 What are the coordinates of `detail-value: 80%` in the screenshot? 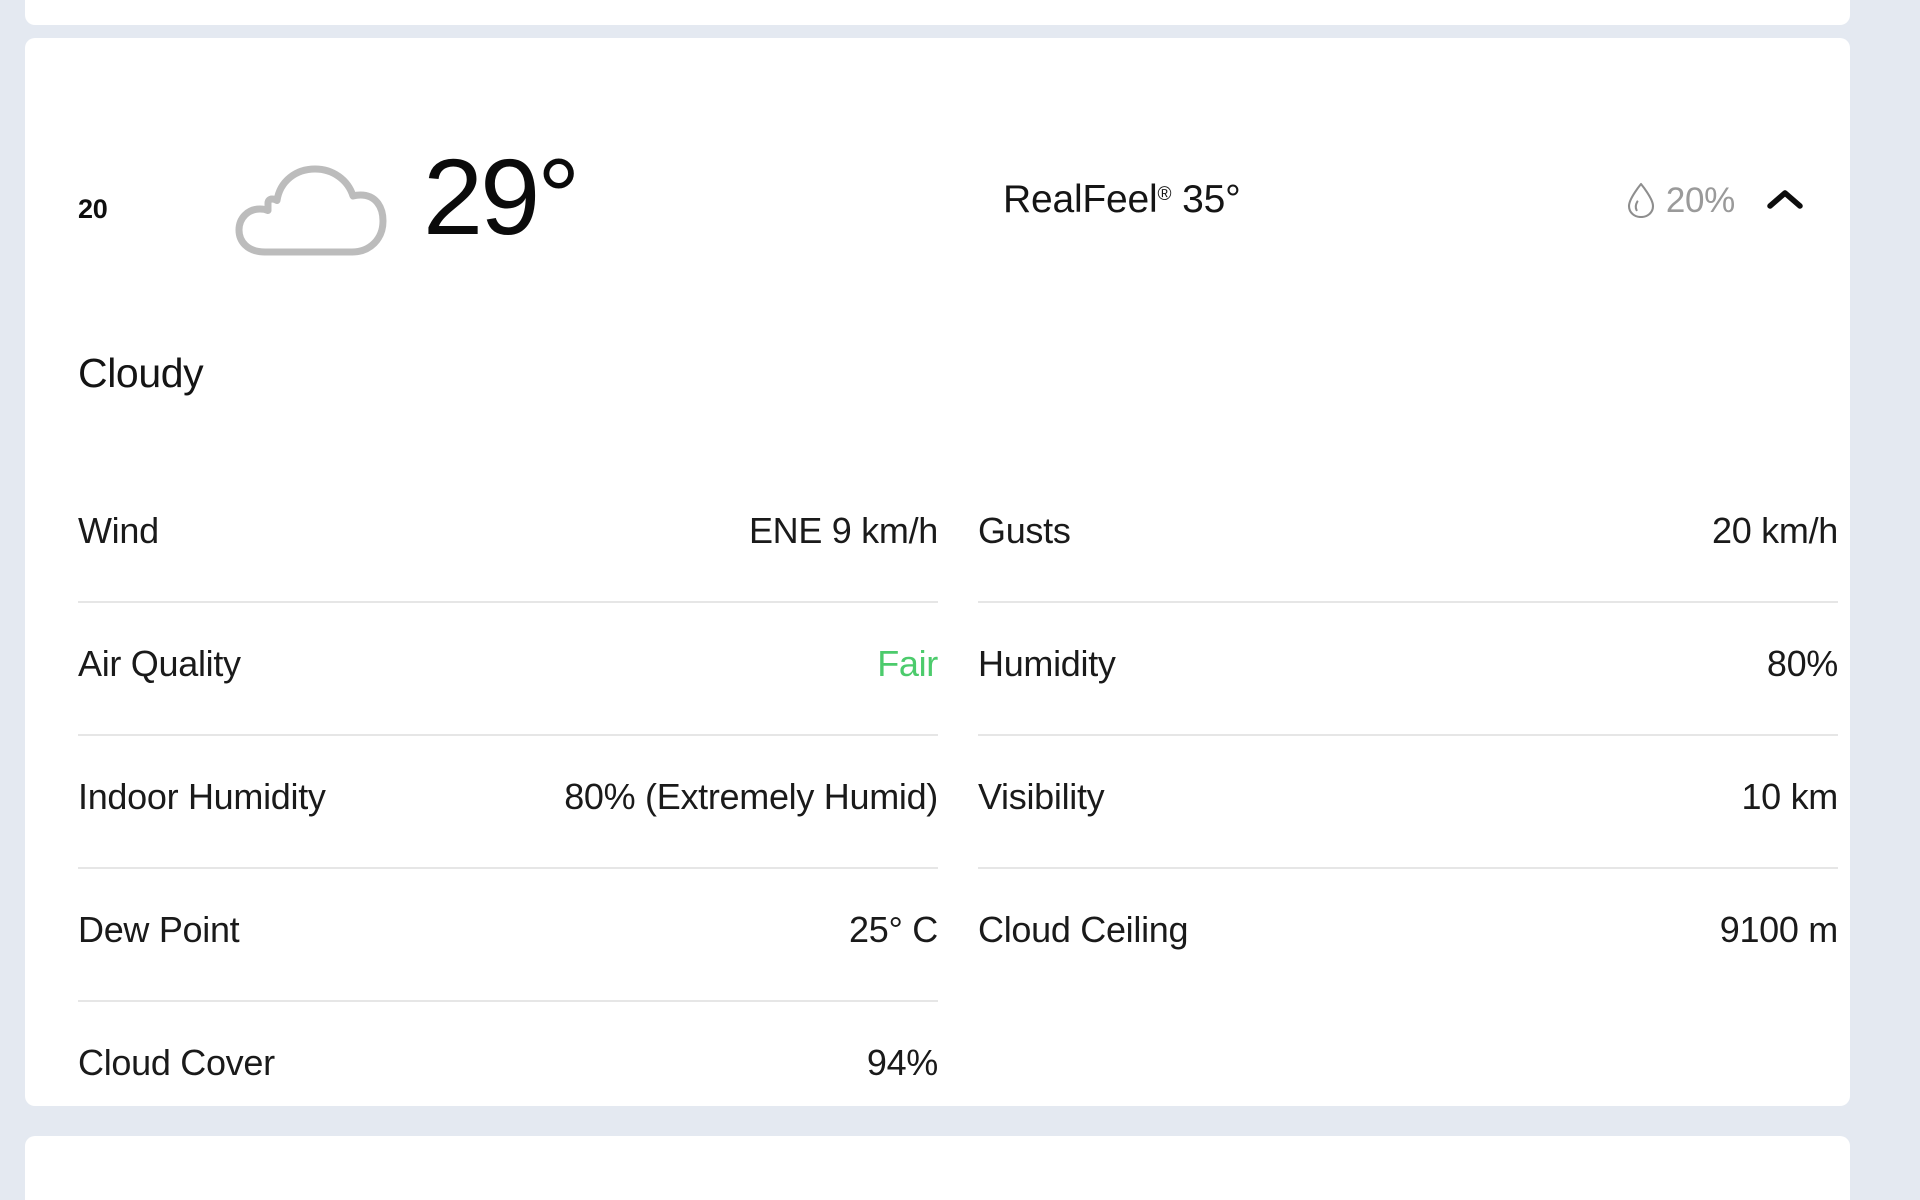 It's located at (1802, 663).